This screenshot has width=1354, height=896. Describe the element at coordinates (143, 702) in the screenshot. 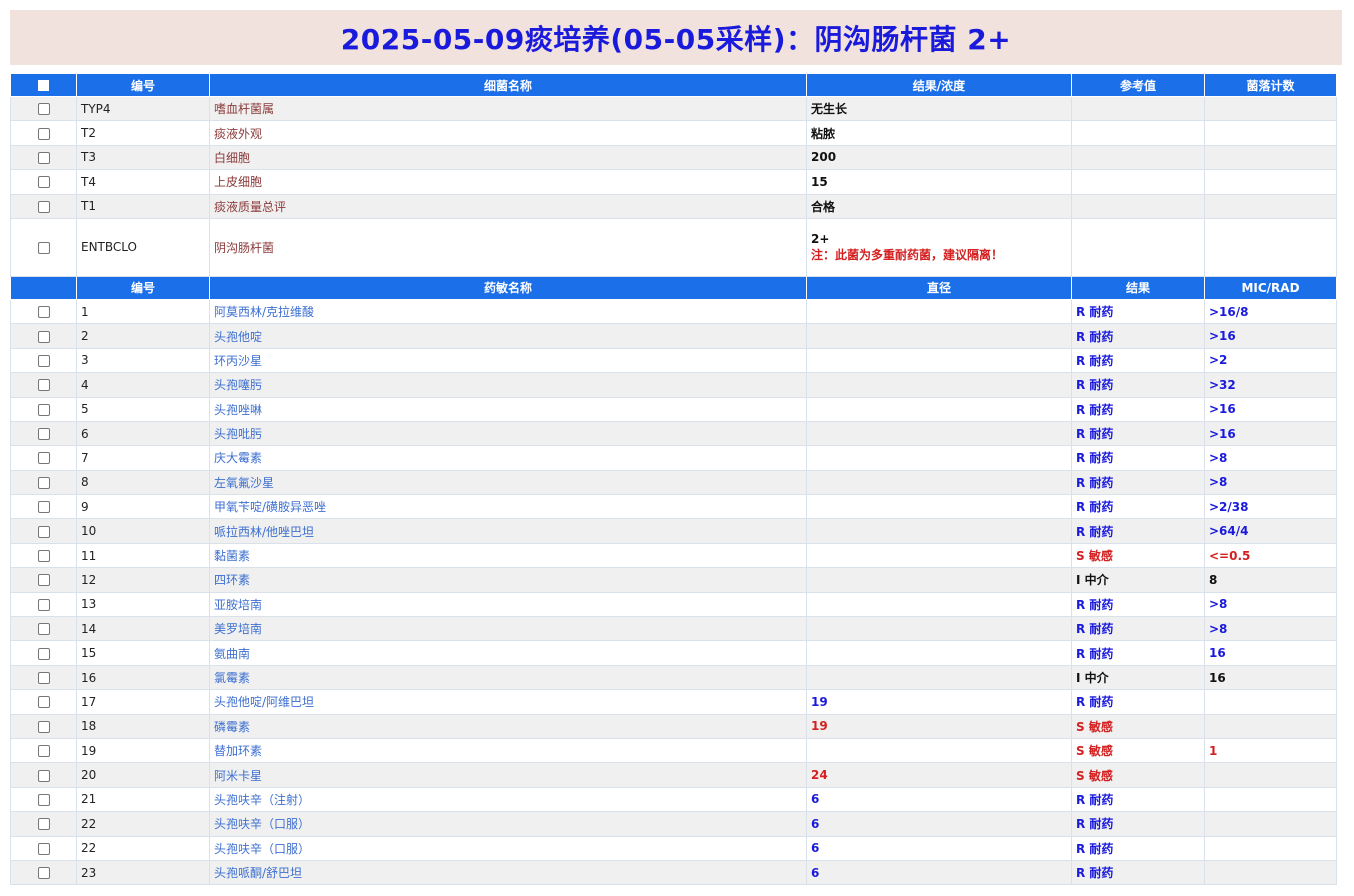

I see `drug-code: 17` at that location.